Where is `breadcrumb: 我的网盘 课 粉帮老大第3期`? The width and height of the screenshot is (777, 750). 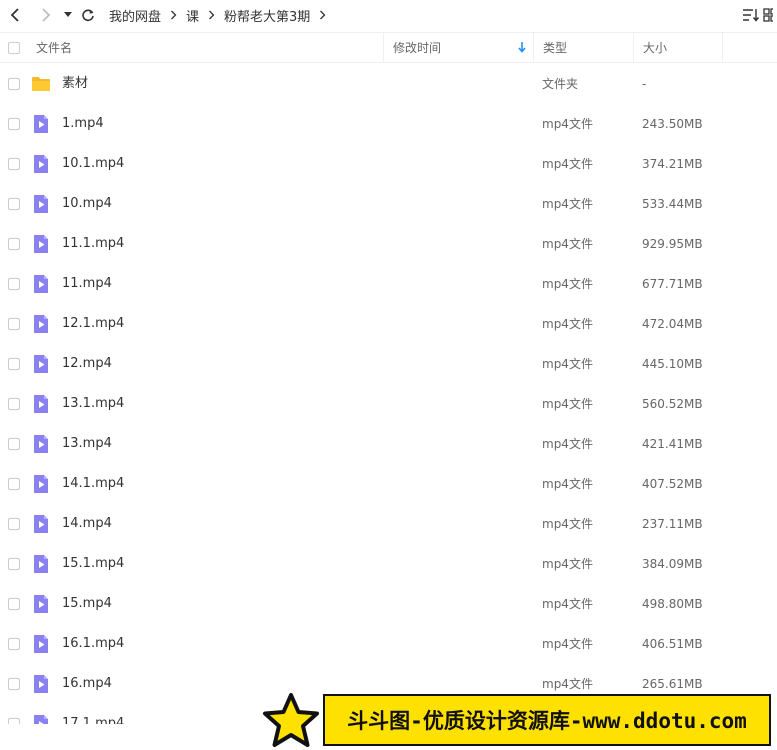
breadcrumb: 我的网盘 课 粉帮老大第3期 is located at coordinates (222, 15).